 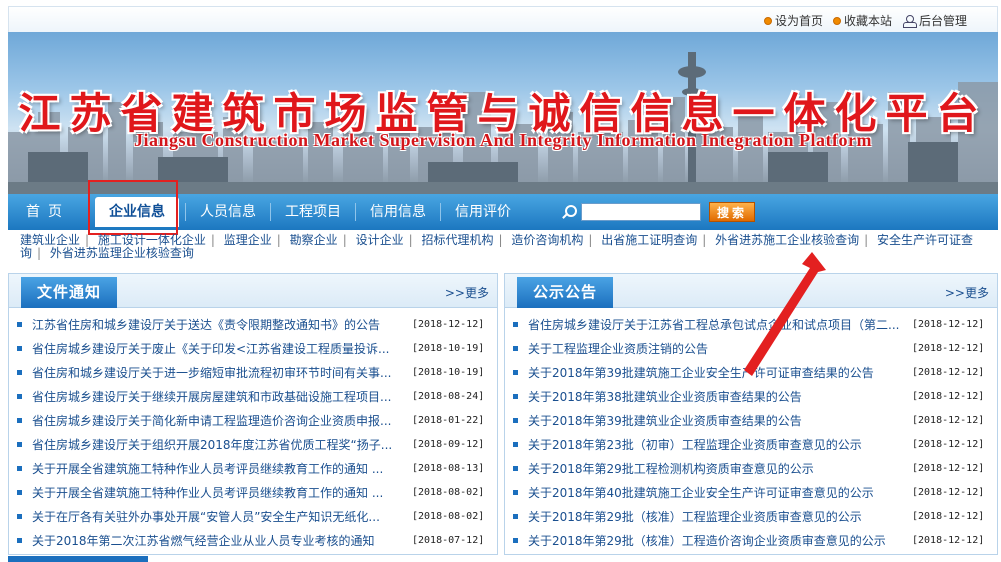 What do you see at coordinates (569, 212) in the screenshot?
I see `search-icon` at bounding box center [569, 212].